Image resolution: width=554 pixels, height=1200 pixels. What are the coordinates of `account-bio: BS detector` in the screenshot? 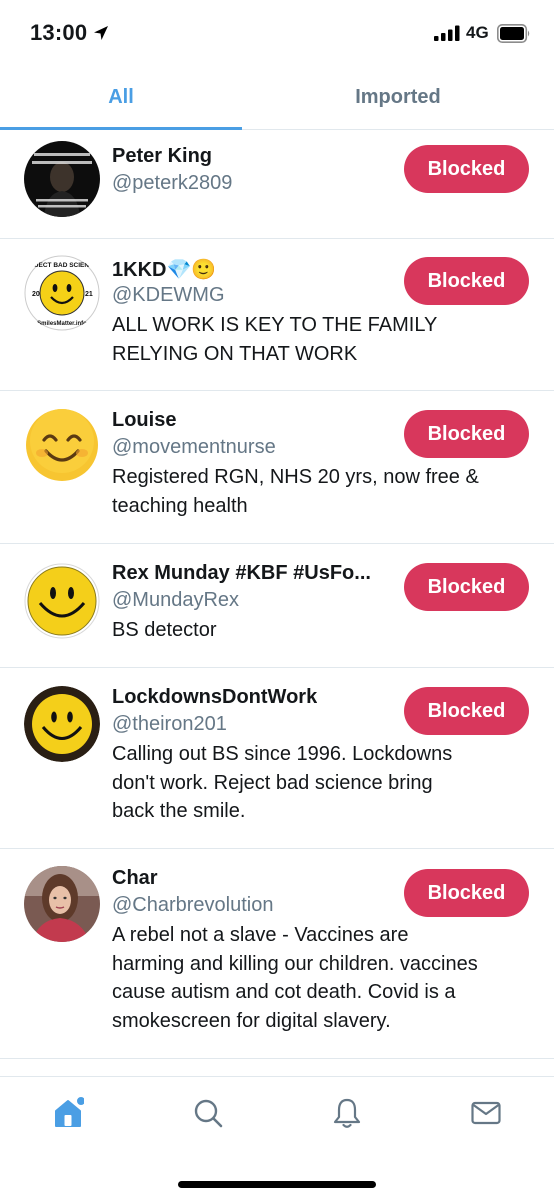 It's located at (322, 630).